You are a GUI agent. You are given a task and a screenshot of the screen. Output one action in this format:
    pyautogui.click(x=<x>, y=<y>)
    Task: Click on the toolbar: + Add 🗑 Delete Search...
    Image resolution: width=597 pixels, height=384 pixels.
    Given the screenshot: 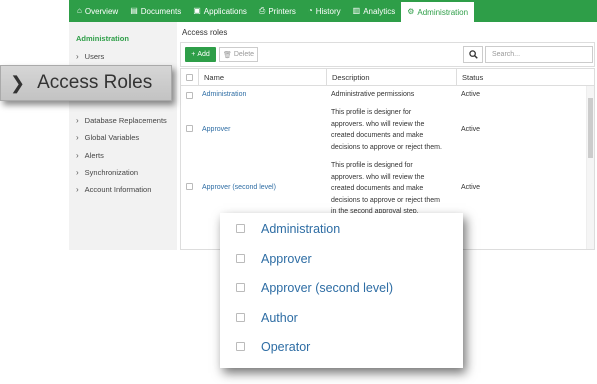 What is the action you would take?
    pyautogui.click(x=387, y=54)
    